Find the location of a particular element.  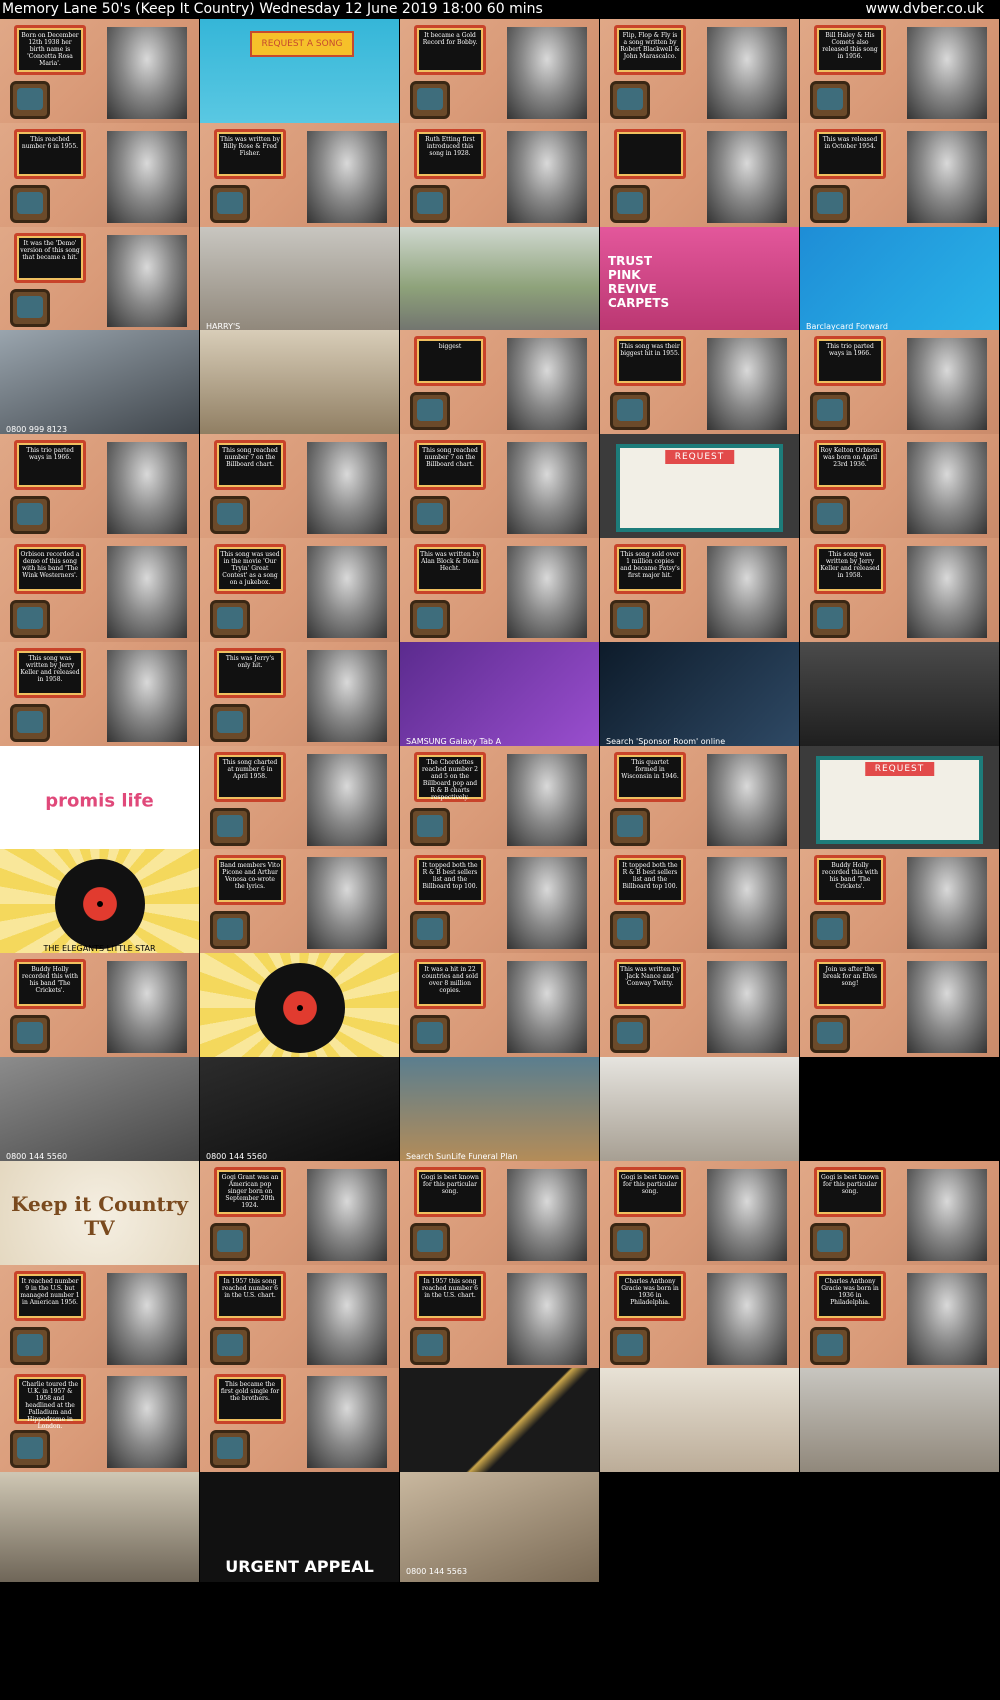

programme-thumbnail: Search 'Sponsor Room' online is located at coordinates (699, 697).